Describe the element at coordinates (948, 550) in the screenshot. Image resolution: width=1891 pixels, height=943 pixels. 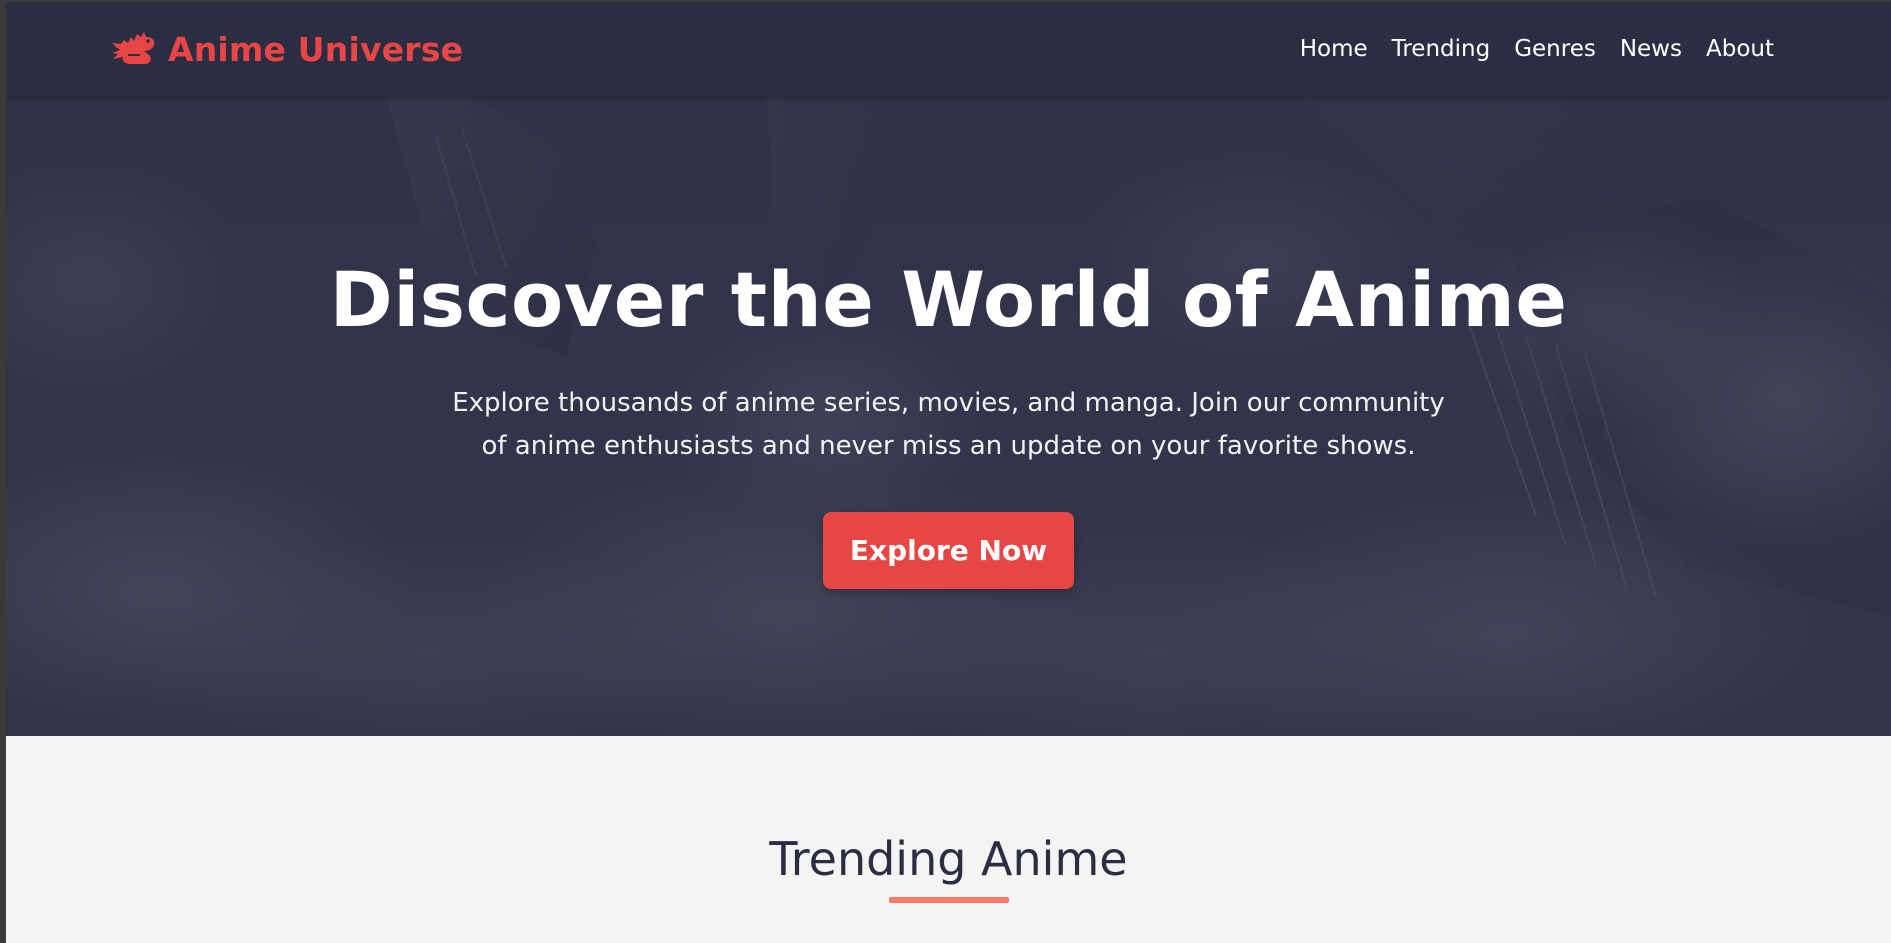
I see `explore-now-button: Explore Now` at that location.